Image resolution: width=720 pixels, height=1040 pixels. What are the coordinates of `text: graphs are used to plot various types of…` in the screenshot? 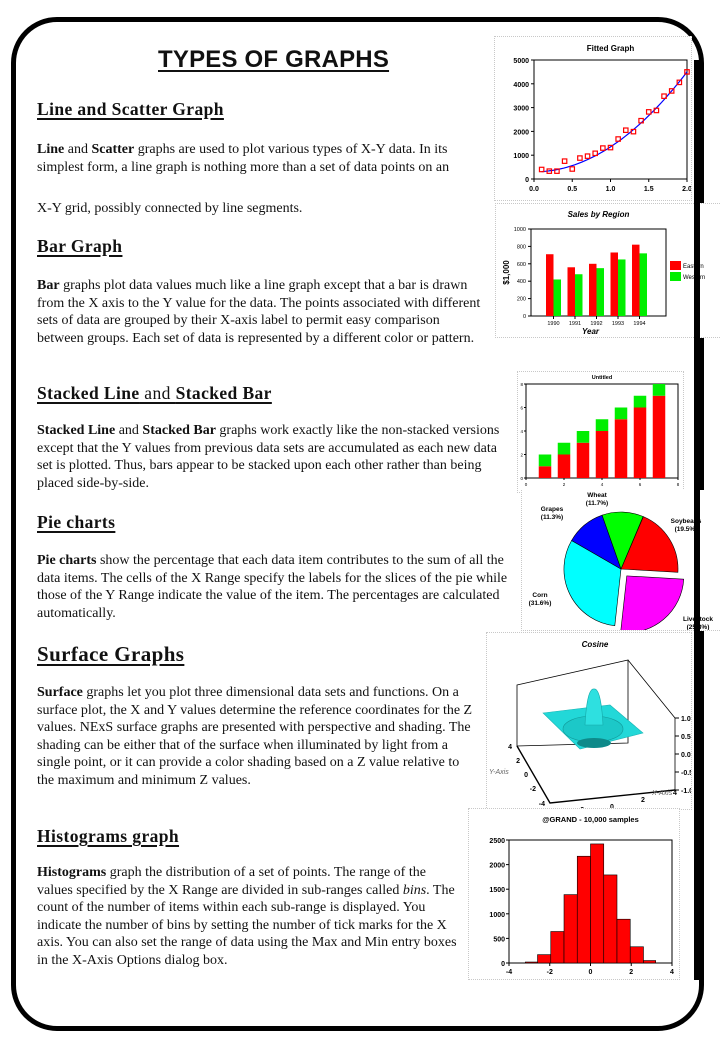 It's located at (291, 149).